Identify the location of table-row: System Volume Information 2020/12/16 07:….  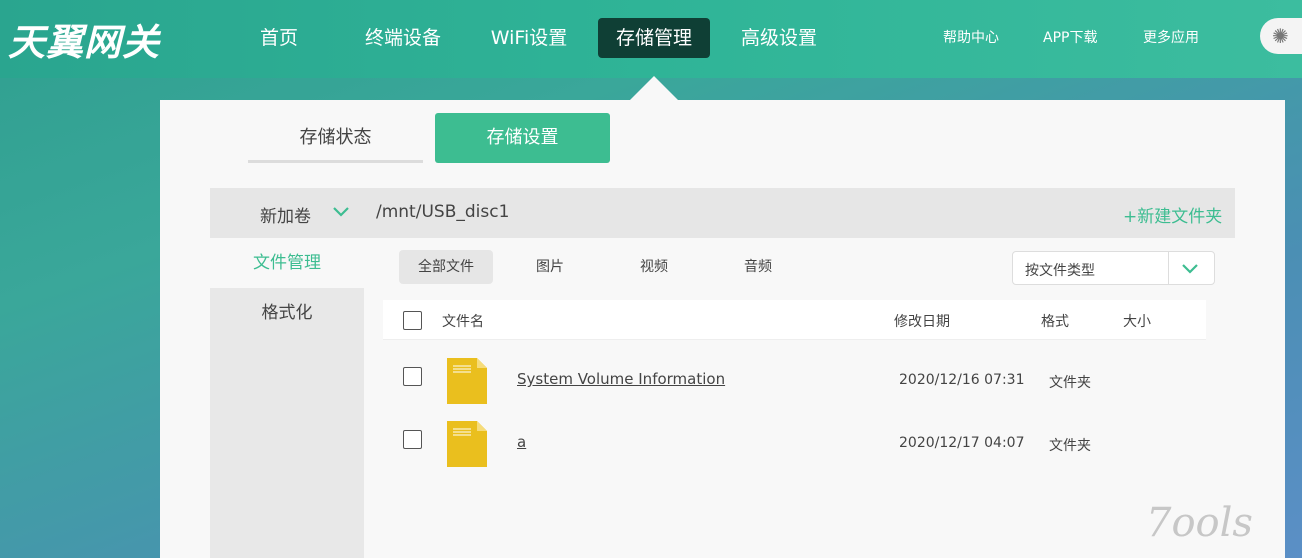
(794, 388).